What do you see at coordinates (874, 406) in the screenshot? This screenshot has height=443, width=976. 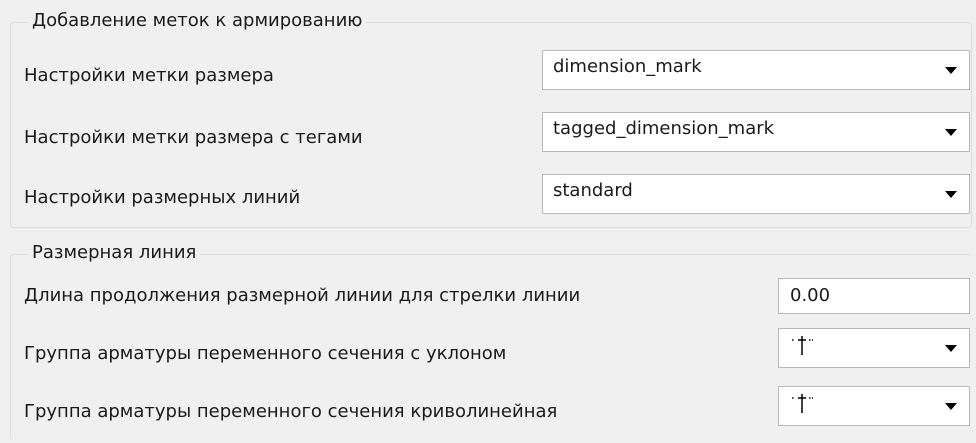 I see `variable-section-curved-dropdown` at bounding box center [874, 406].